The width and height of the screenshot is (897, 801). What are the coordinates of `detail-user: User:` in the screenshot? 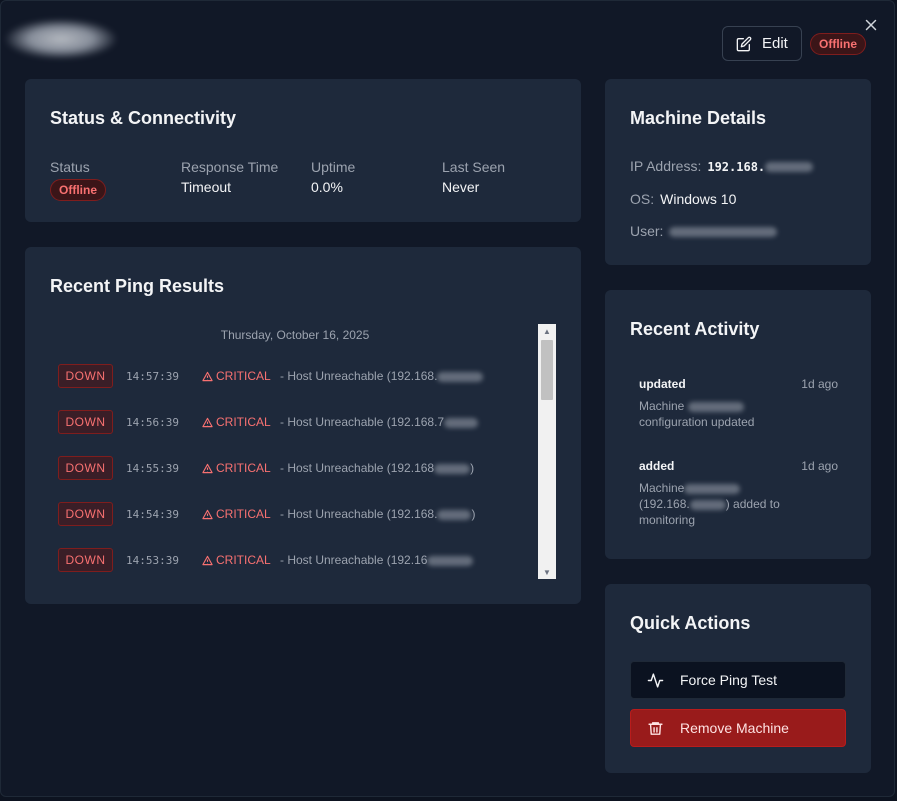 It's located at (704, 231).